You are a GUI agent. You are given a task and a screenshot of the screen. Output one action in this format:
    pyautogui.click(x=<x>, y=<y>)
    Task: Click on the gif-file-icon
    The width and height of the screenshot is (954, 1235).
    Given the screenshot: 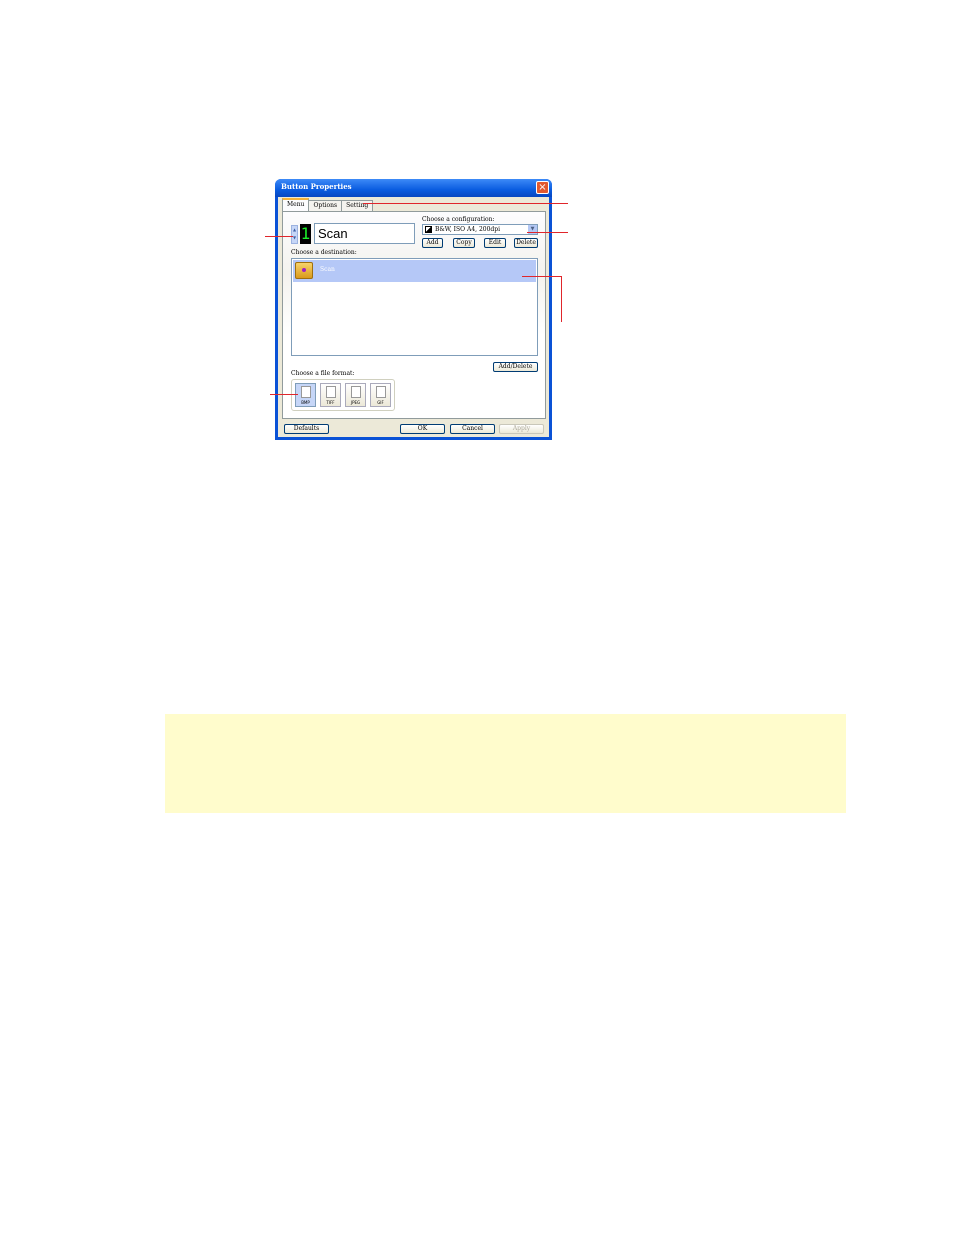 What is the action you would take?
    pyautogui.click(x=381, y=392)
    